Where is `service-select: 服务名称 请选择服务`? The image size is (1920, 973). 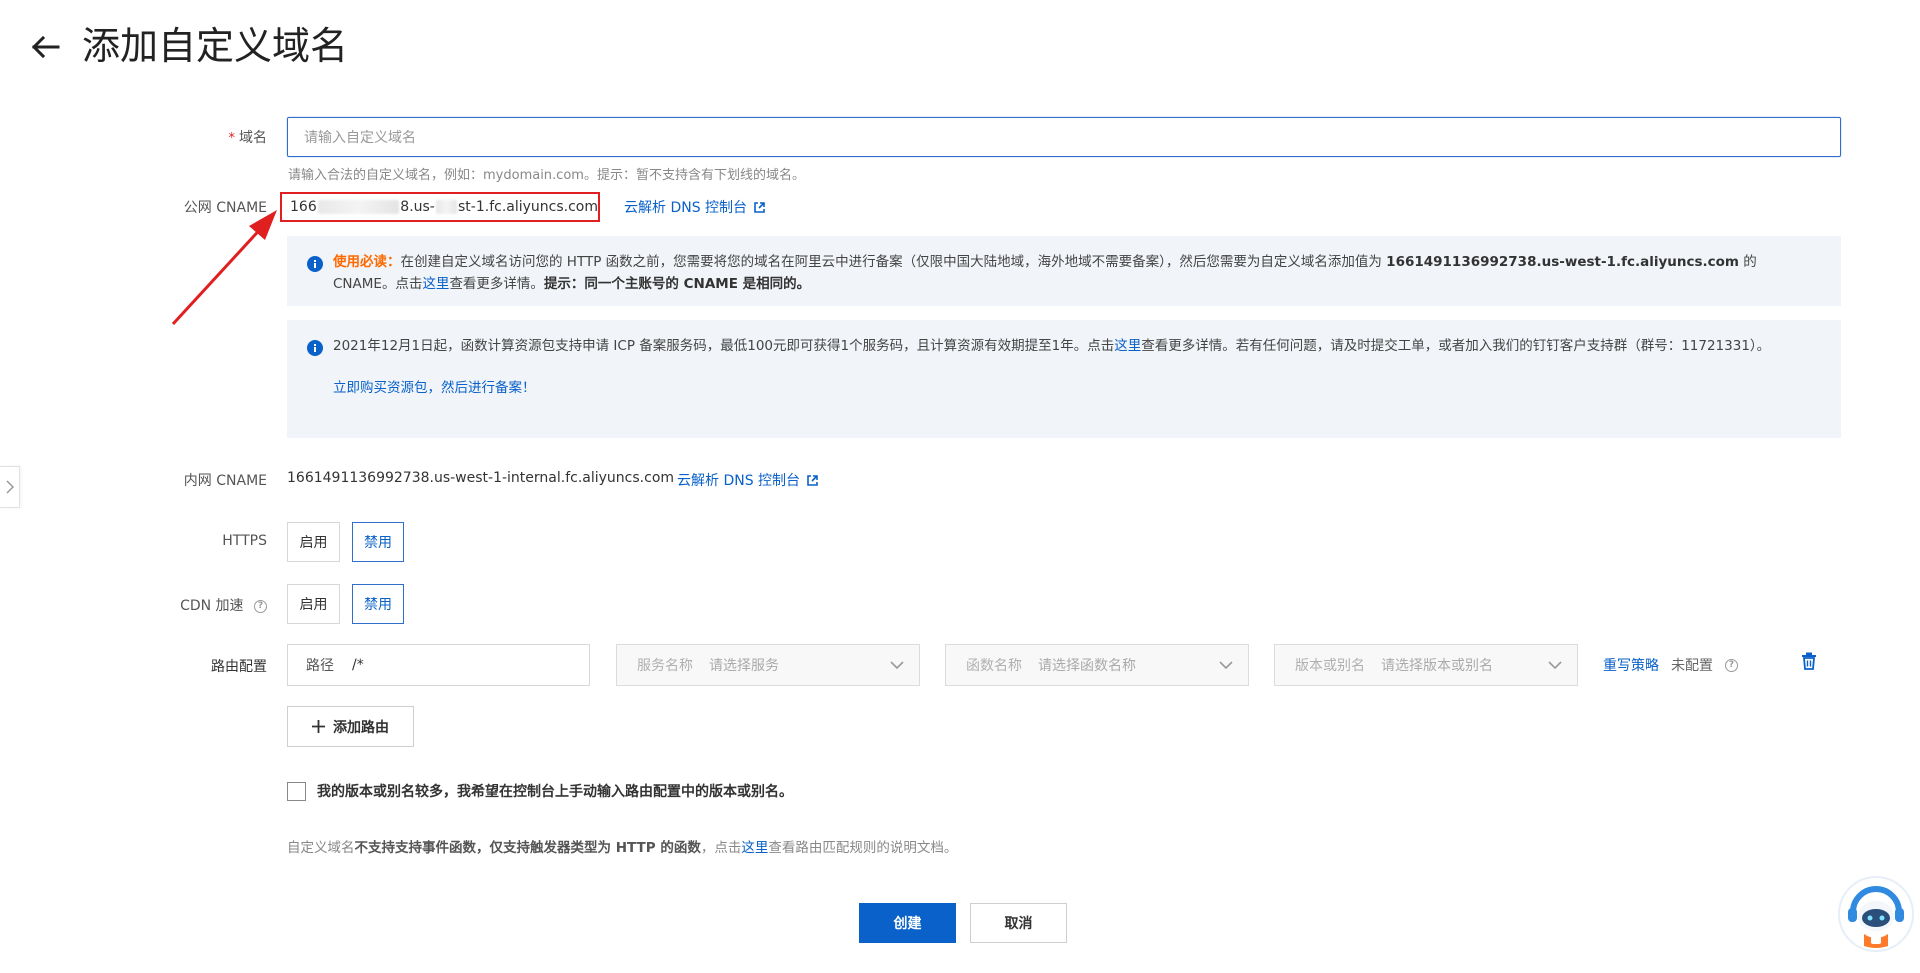 service-select: 服务名称 请选择服务 is located at coordinates (768, 665).